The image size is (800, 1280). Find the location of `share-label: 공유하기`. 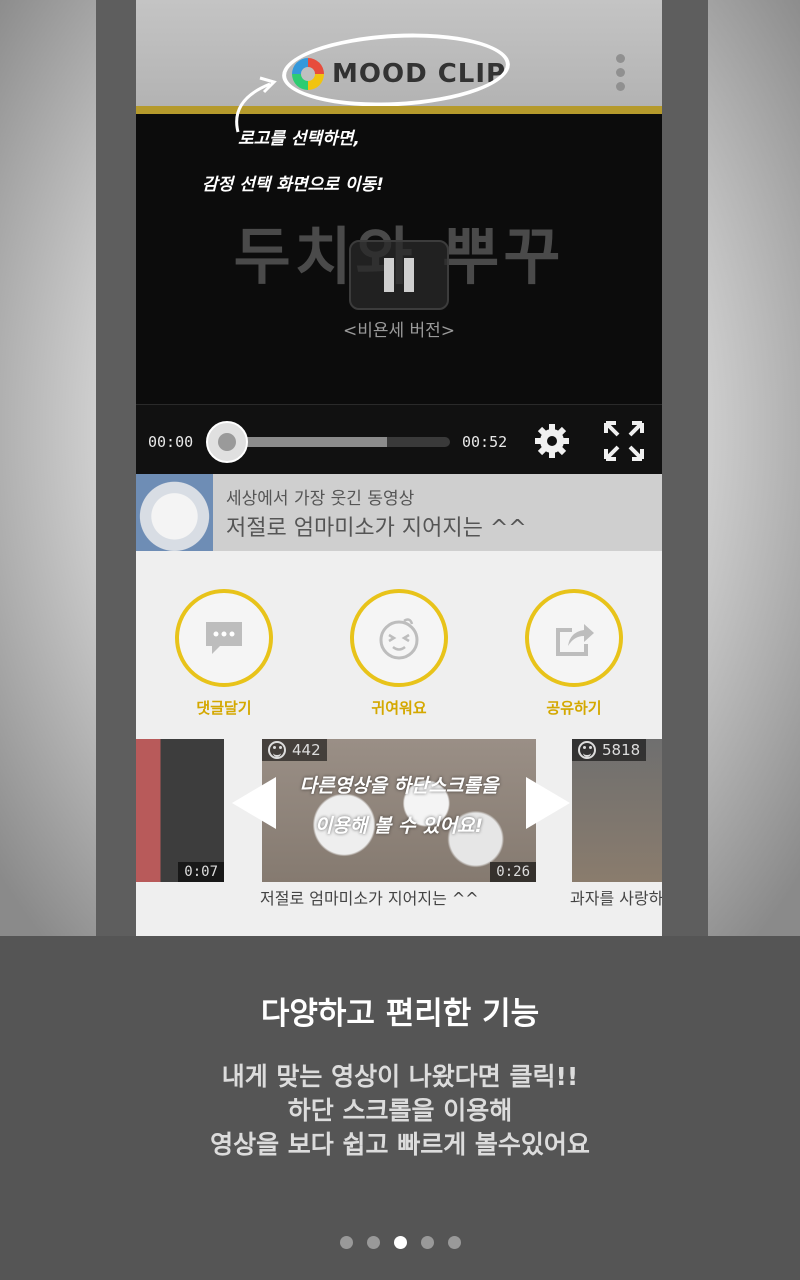

share-label: 공유하기 is located at coordinates (574, 708).